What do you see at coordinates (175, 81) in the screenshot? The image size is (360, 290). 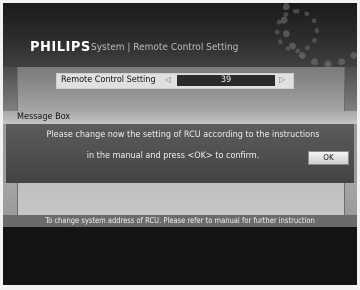 I see `remote-control-setting-row: Remote Control Setting ◁ 39 ▷` at bounding box center [175, 81].